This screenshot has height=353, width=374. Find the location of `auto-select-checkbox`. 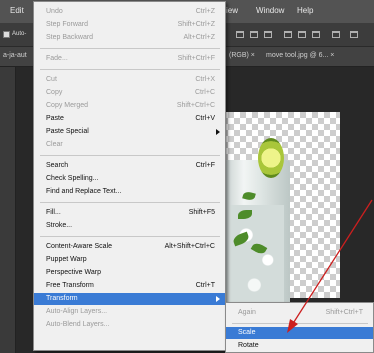

auto-select-checkbox is located at coordinates (6, 34).